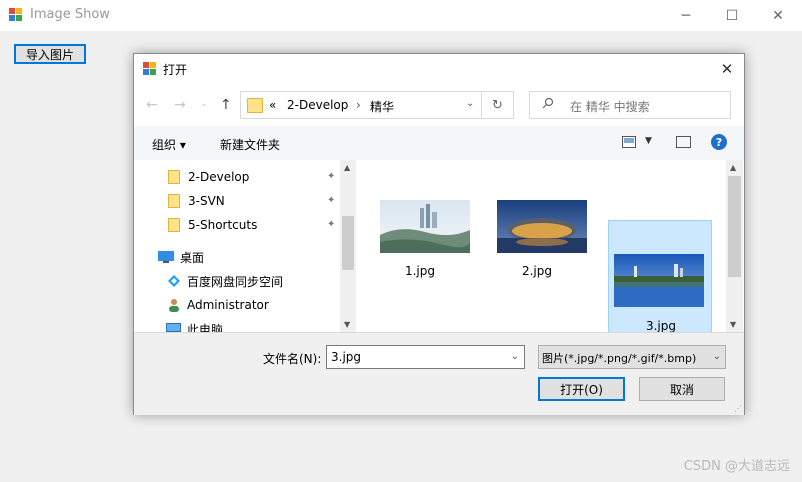  Describe the element at coordinates (250, 144) in the screenshot. I see `new-folder-button: 新建文件夹` at that location.